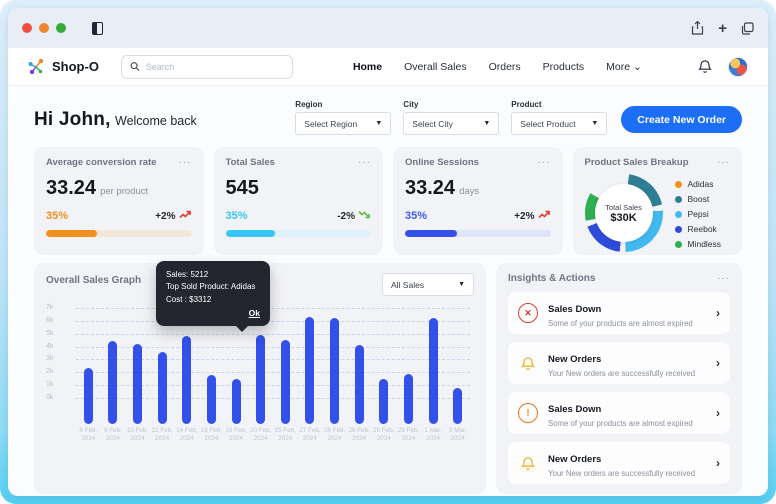 This screenshot has width=776, height=504. I want to click on tooltip-ok-button: Ok, so click(213, 313).